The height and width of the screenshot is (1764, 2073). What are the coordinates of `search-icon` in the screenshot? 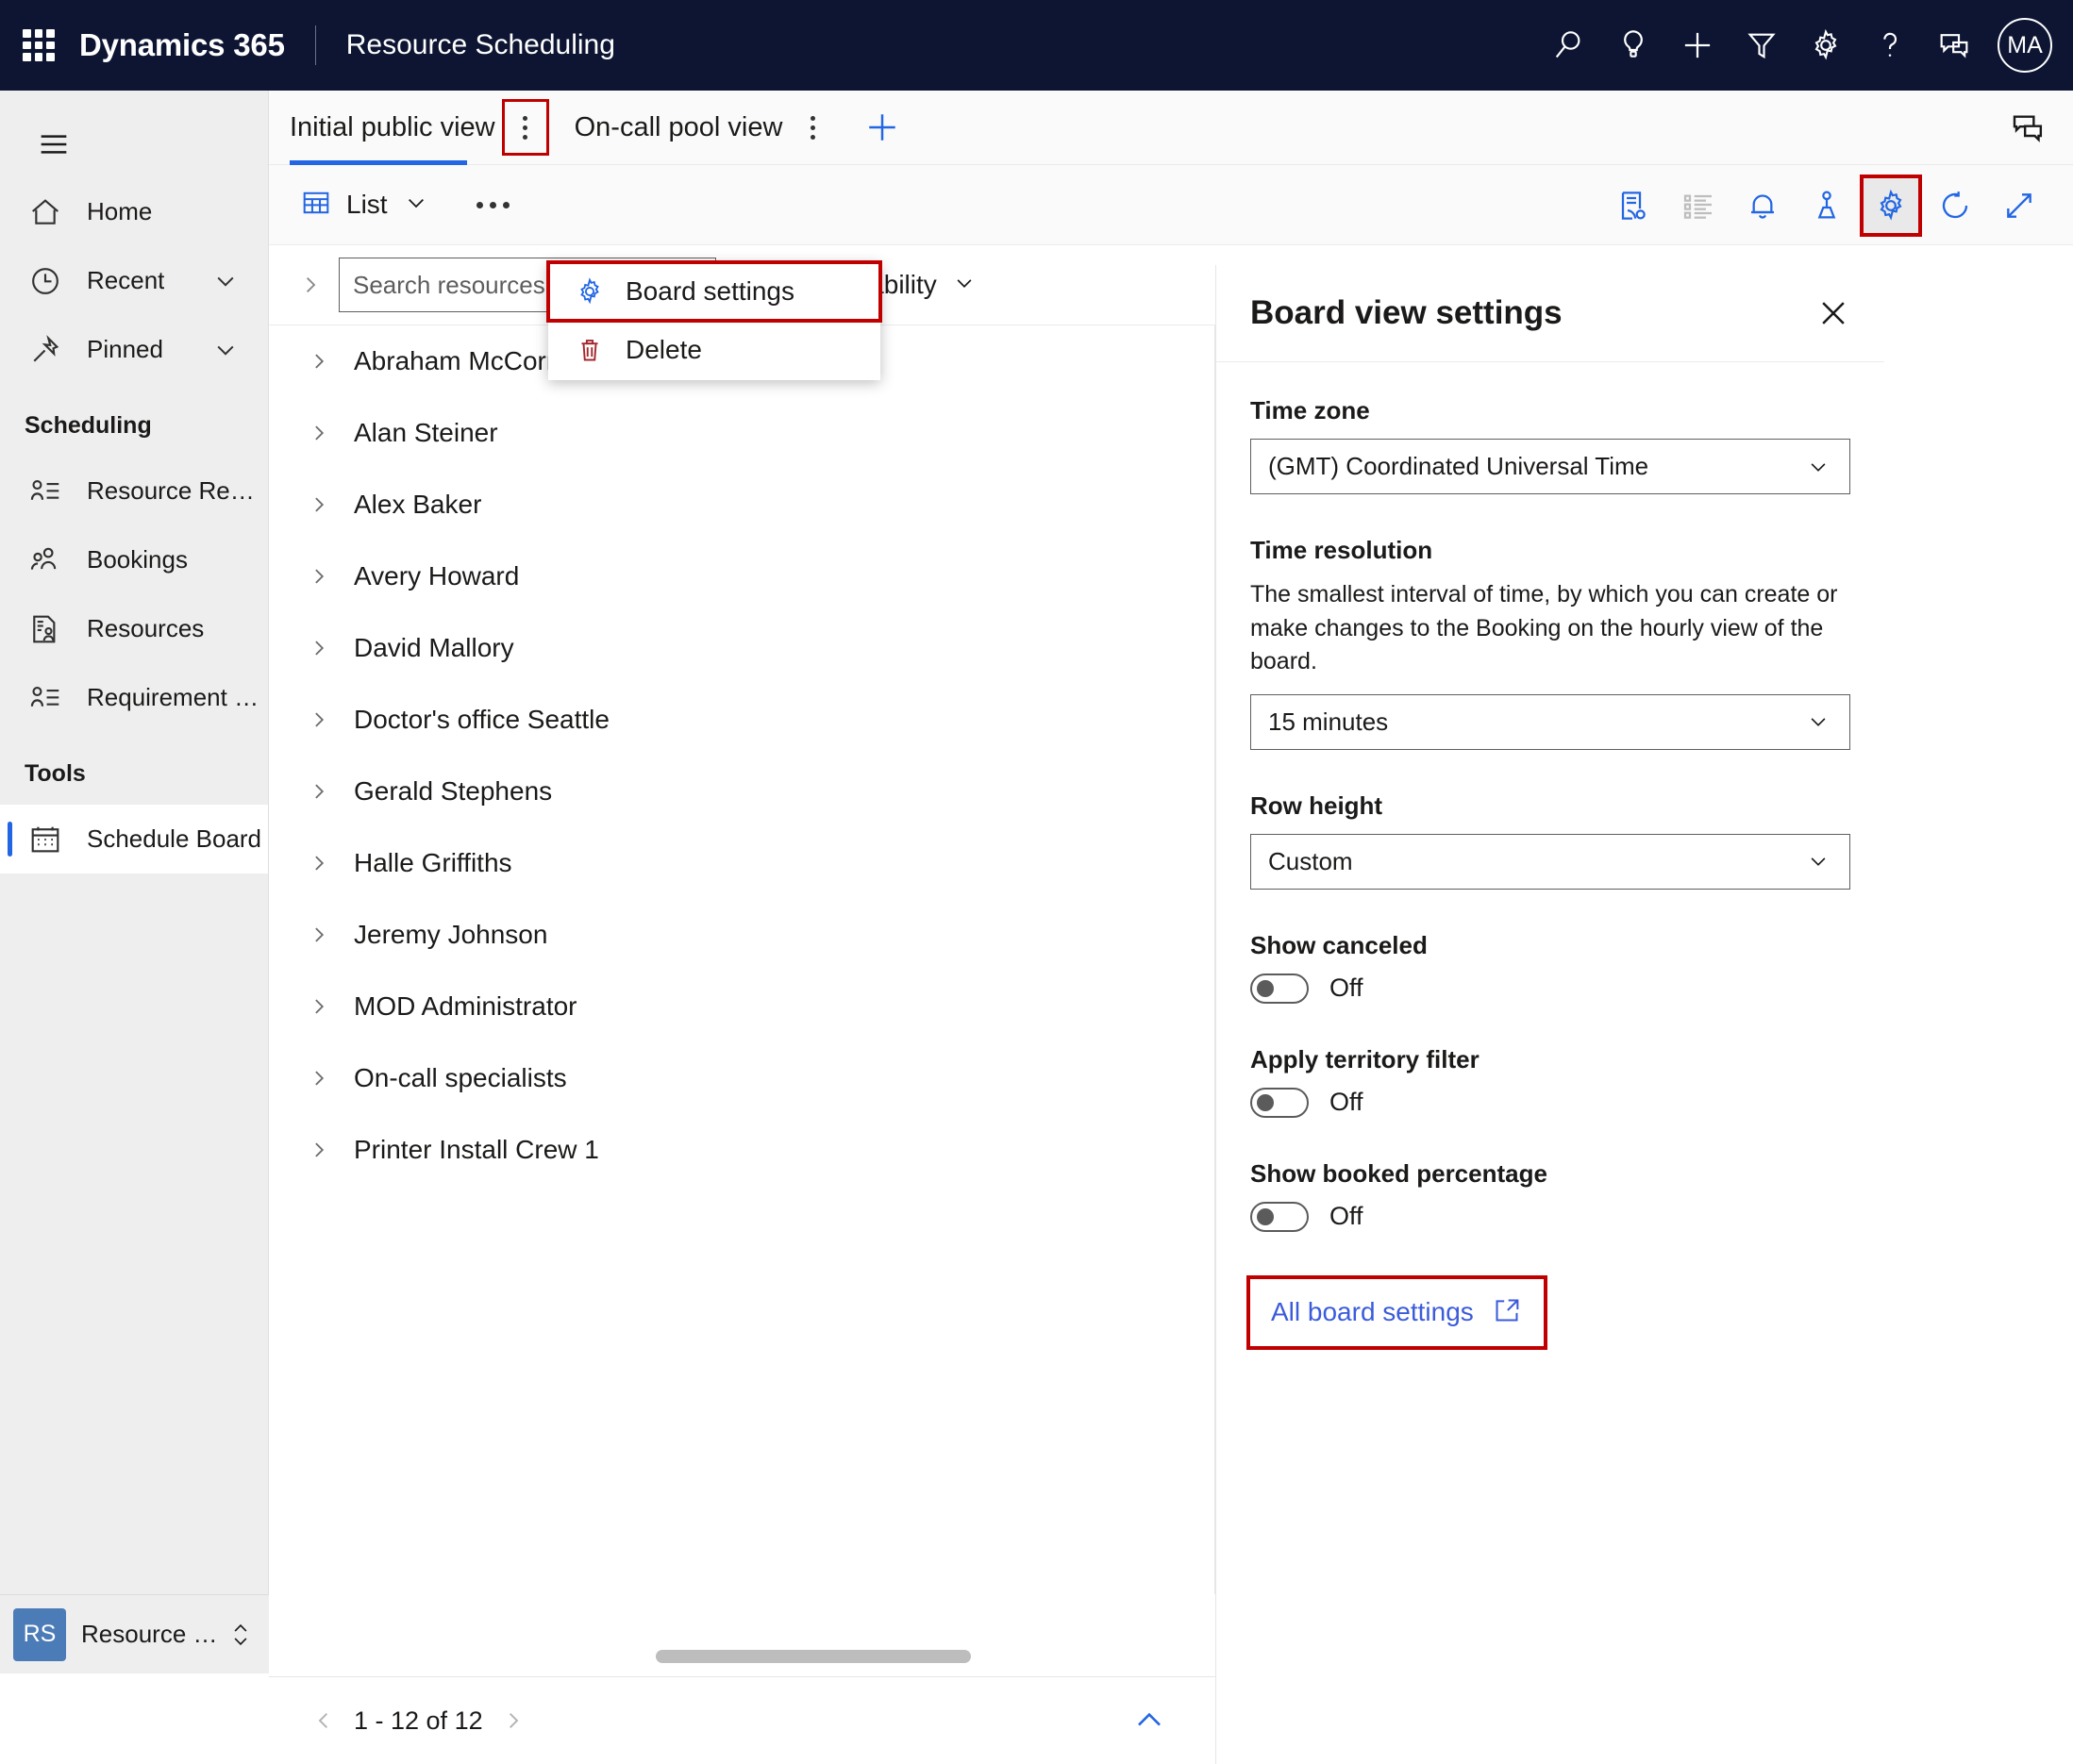 It's located at (1569, 45).